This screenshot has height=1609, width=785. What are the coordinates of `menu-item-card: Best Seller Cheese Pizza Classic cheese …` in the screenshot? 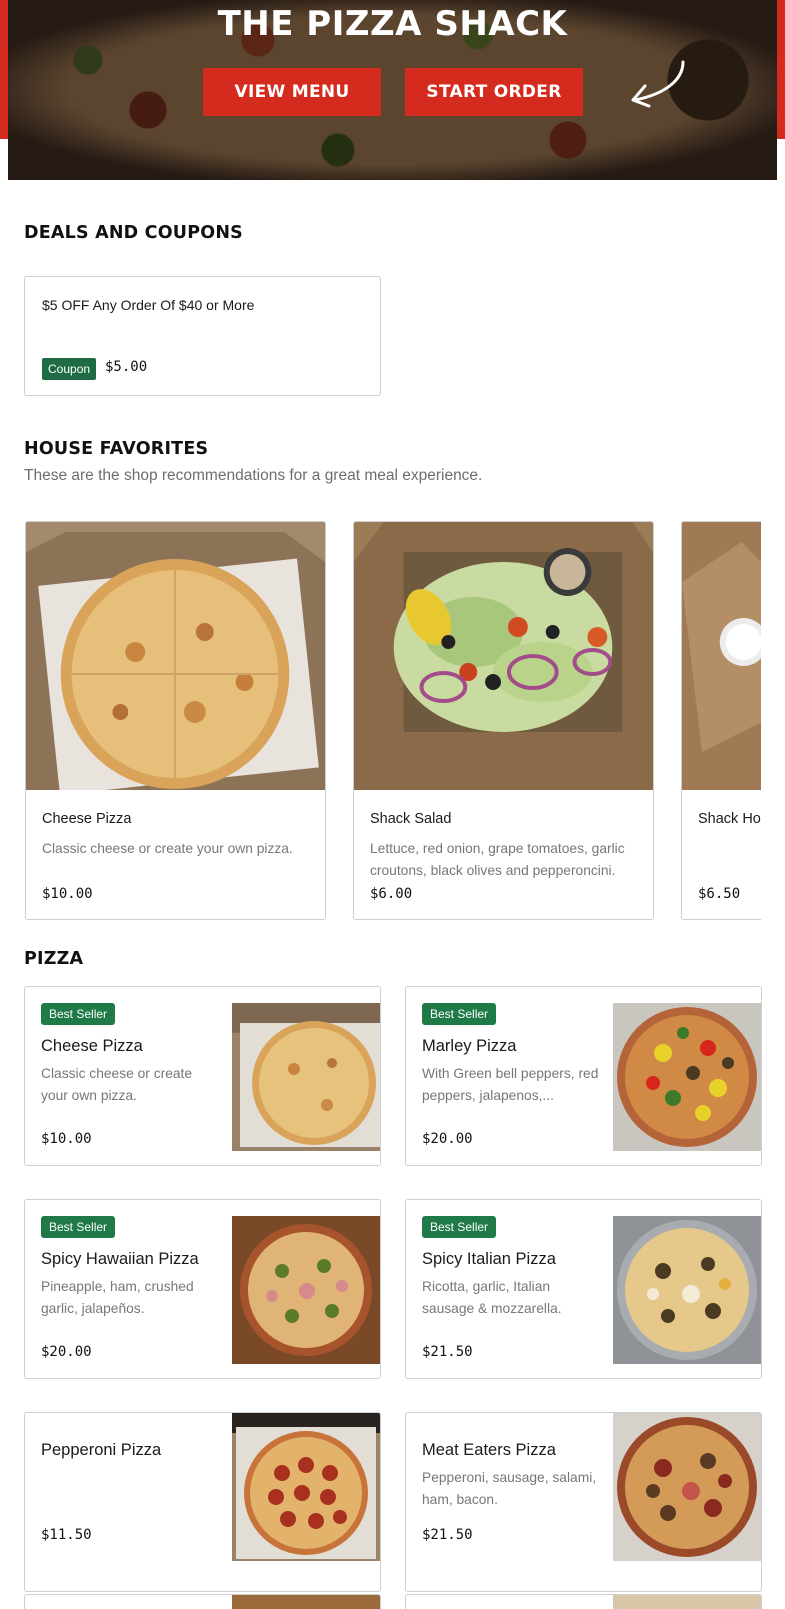 It's located at (202, 1076).